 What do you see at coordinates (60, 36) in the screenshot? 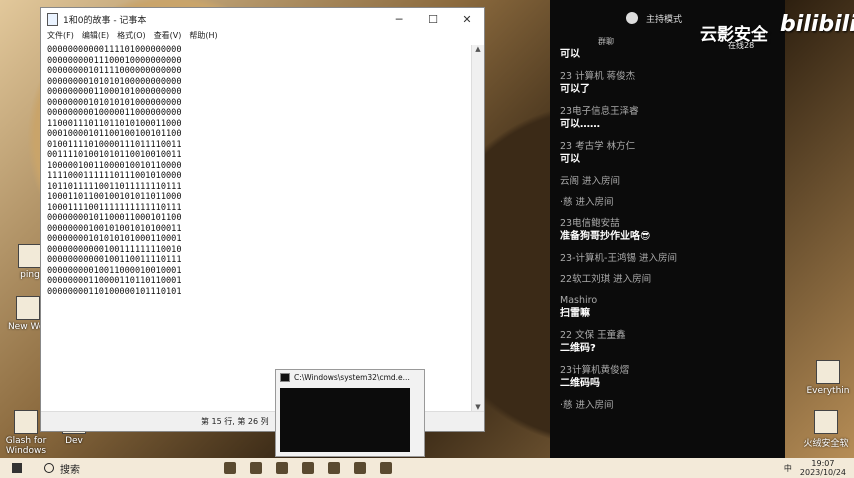
I see `menu-file: 文件(F)` at bounding box center [60, 36].